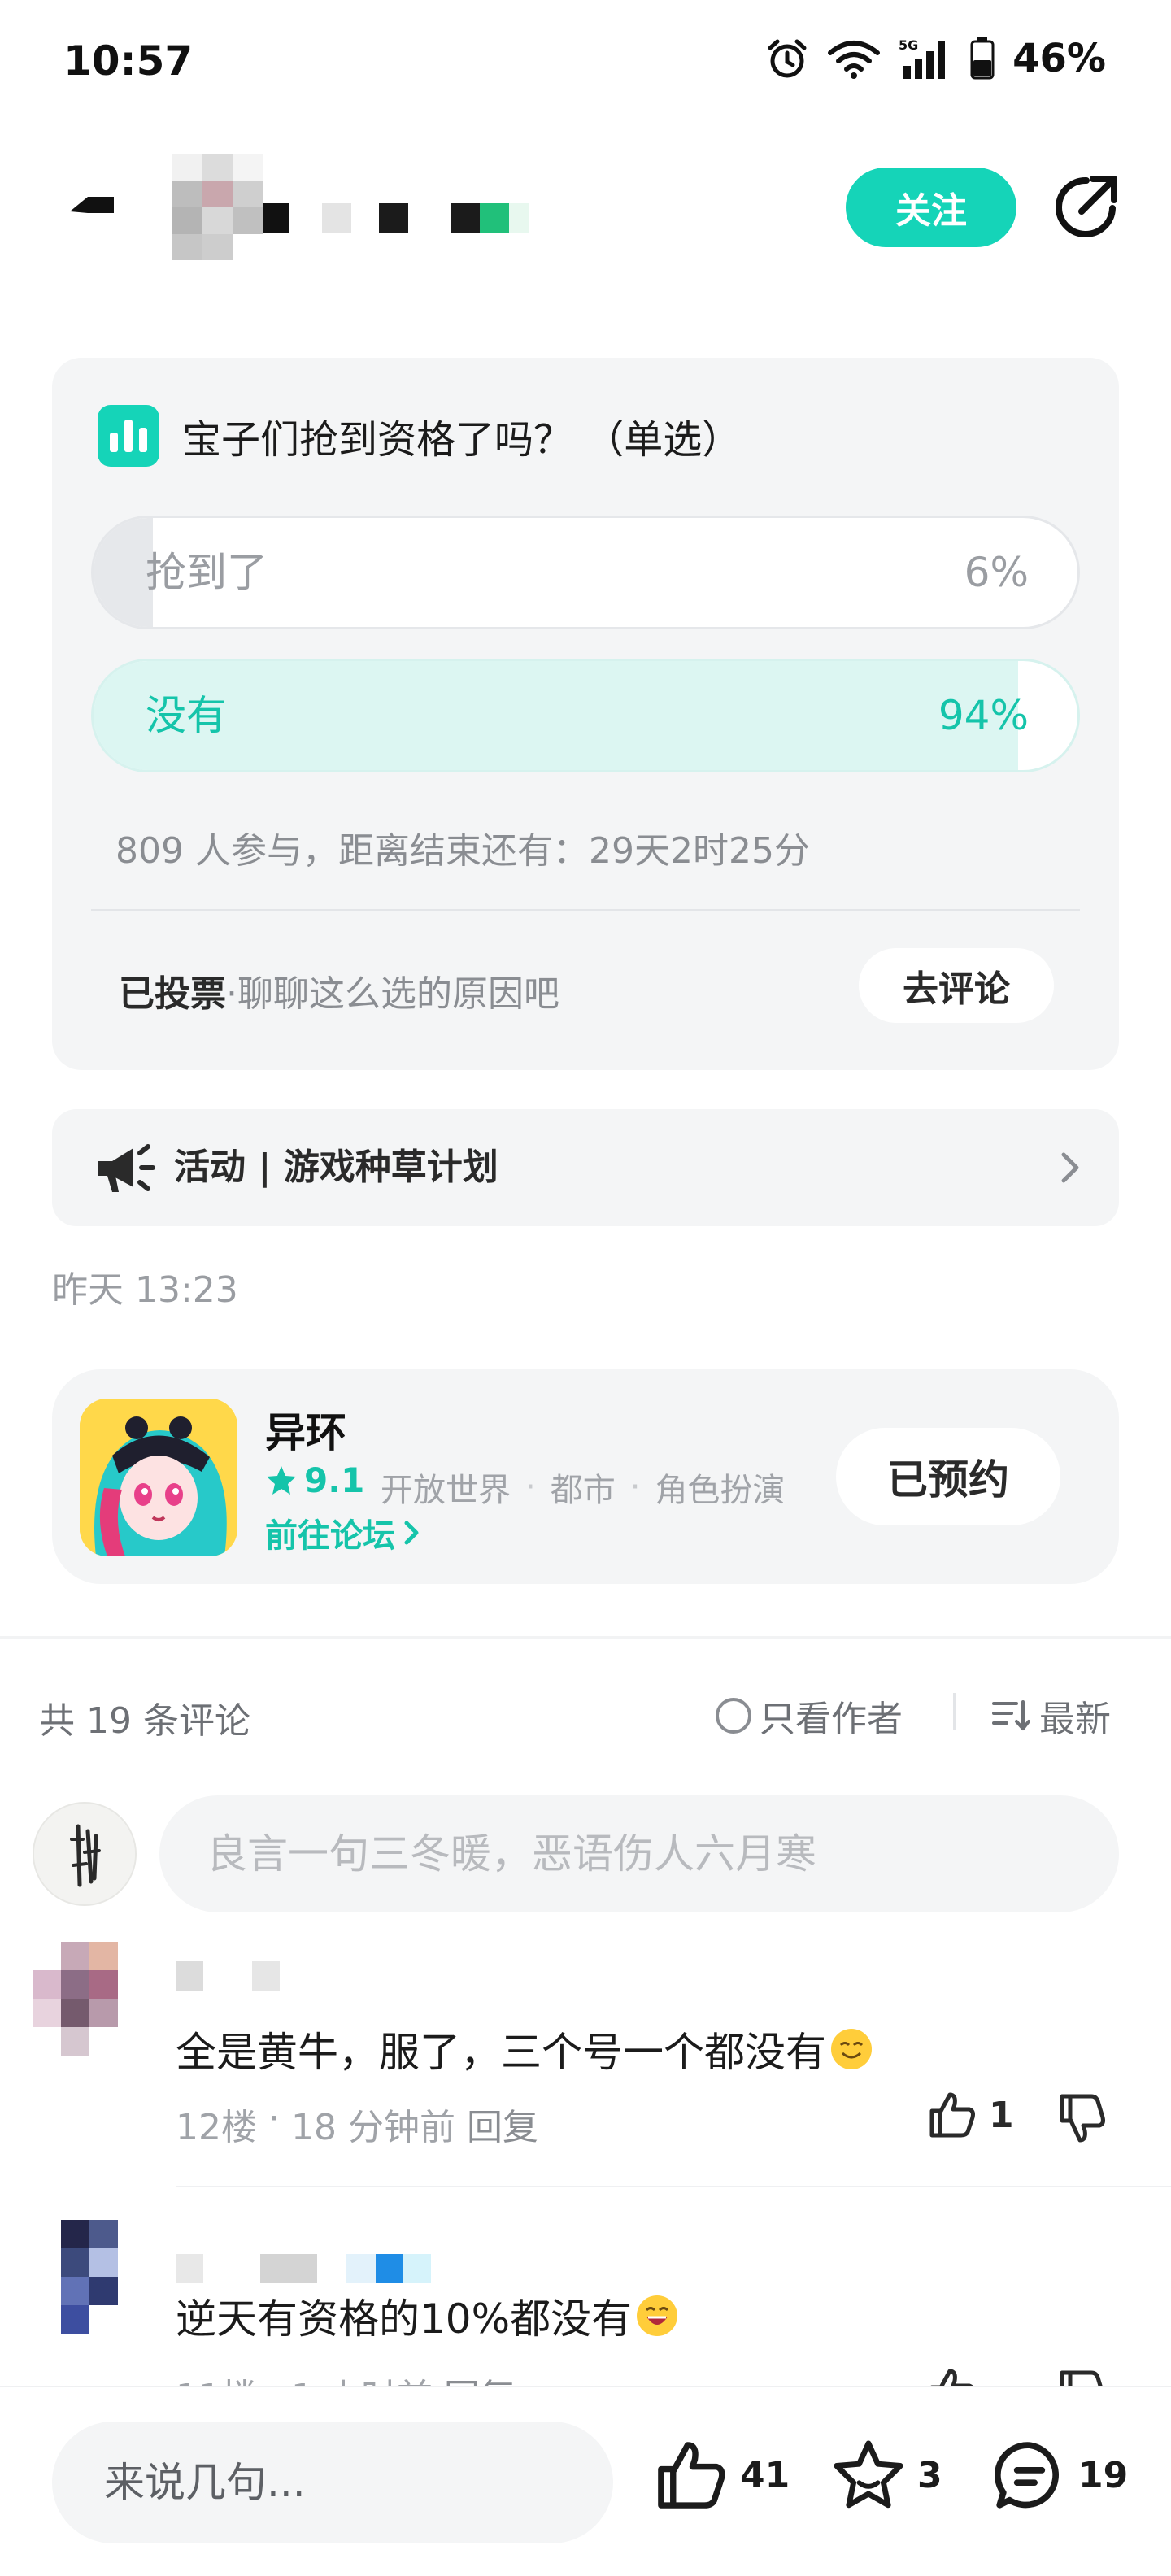  What do you see at coordinates (463, 851) in the screenshot?
I see `poll-stats: 809 人参与，距离结束还有：29天2时25分` at bounding box center [463, 851].